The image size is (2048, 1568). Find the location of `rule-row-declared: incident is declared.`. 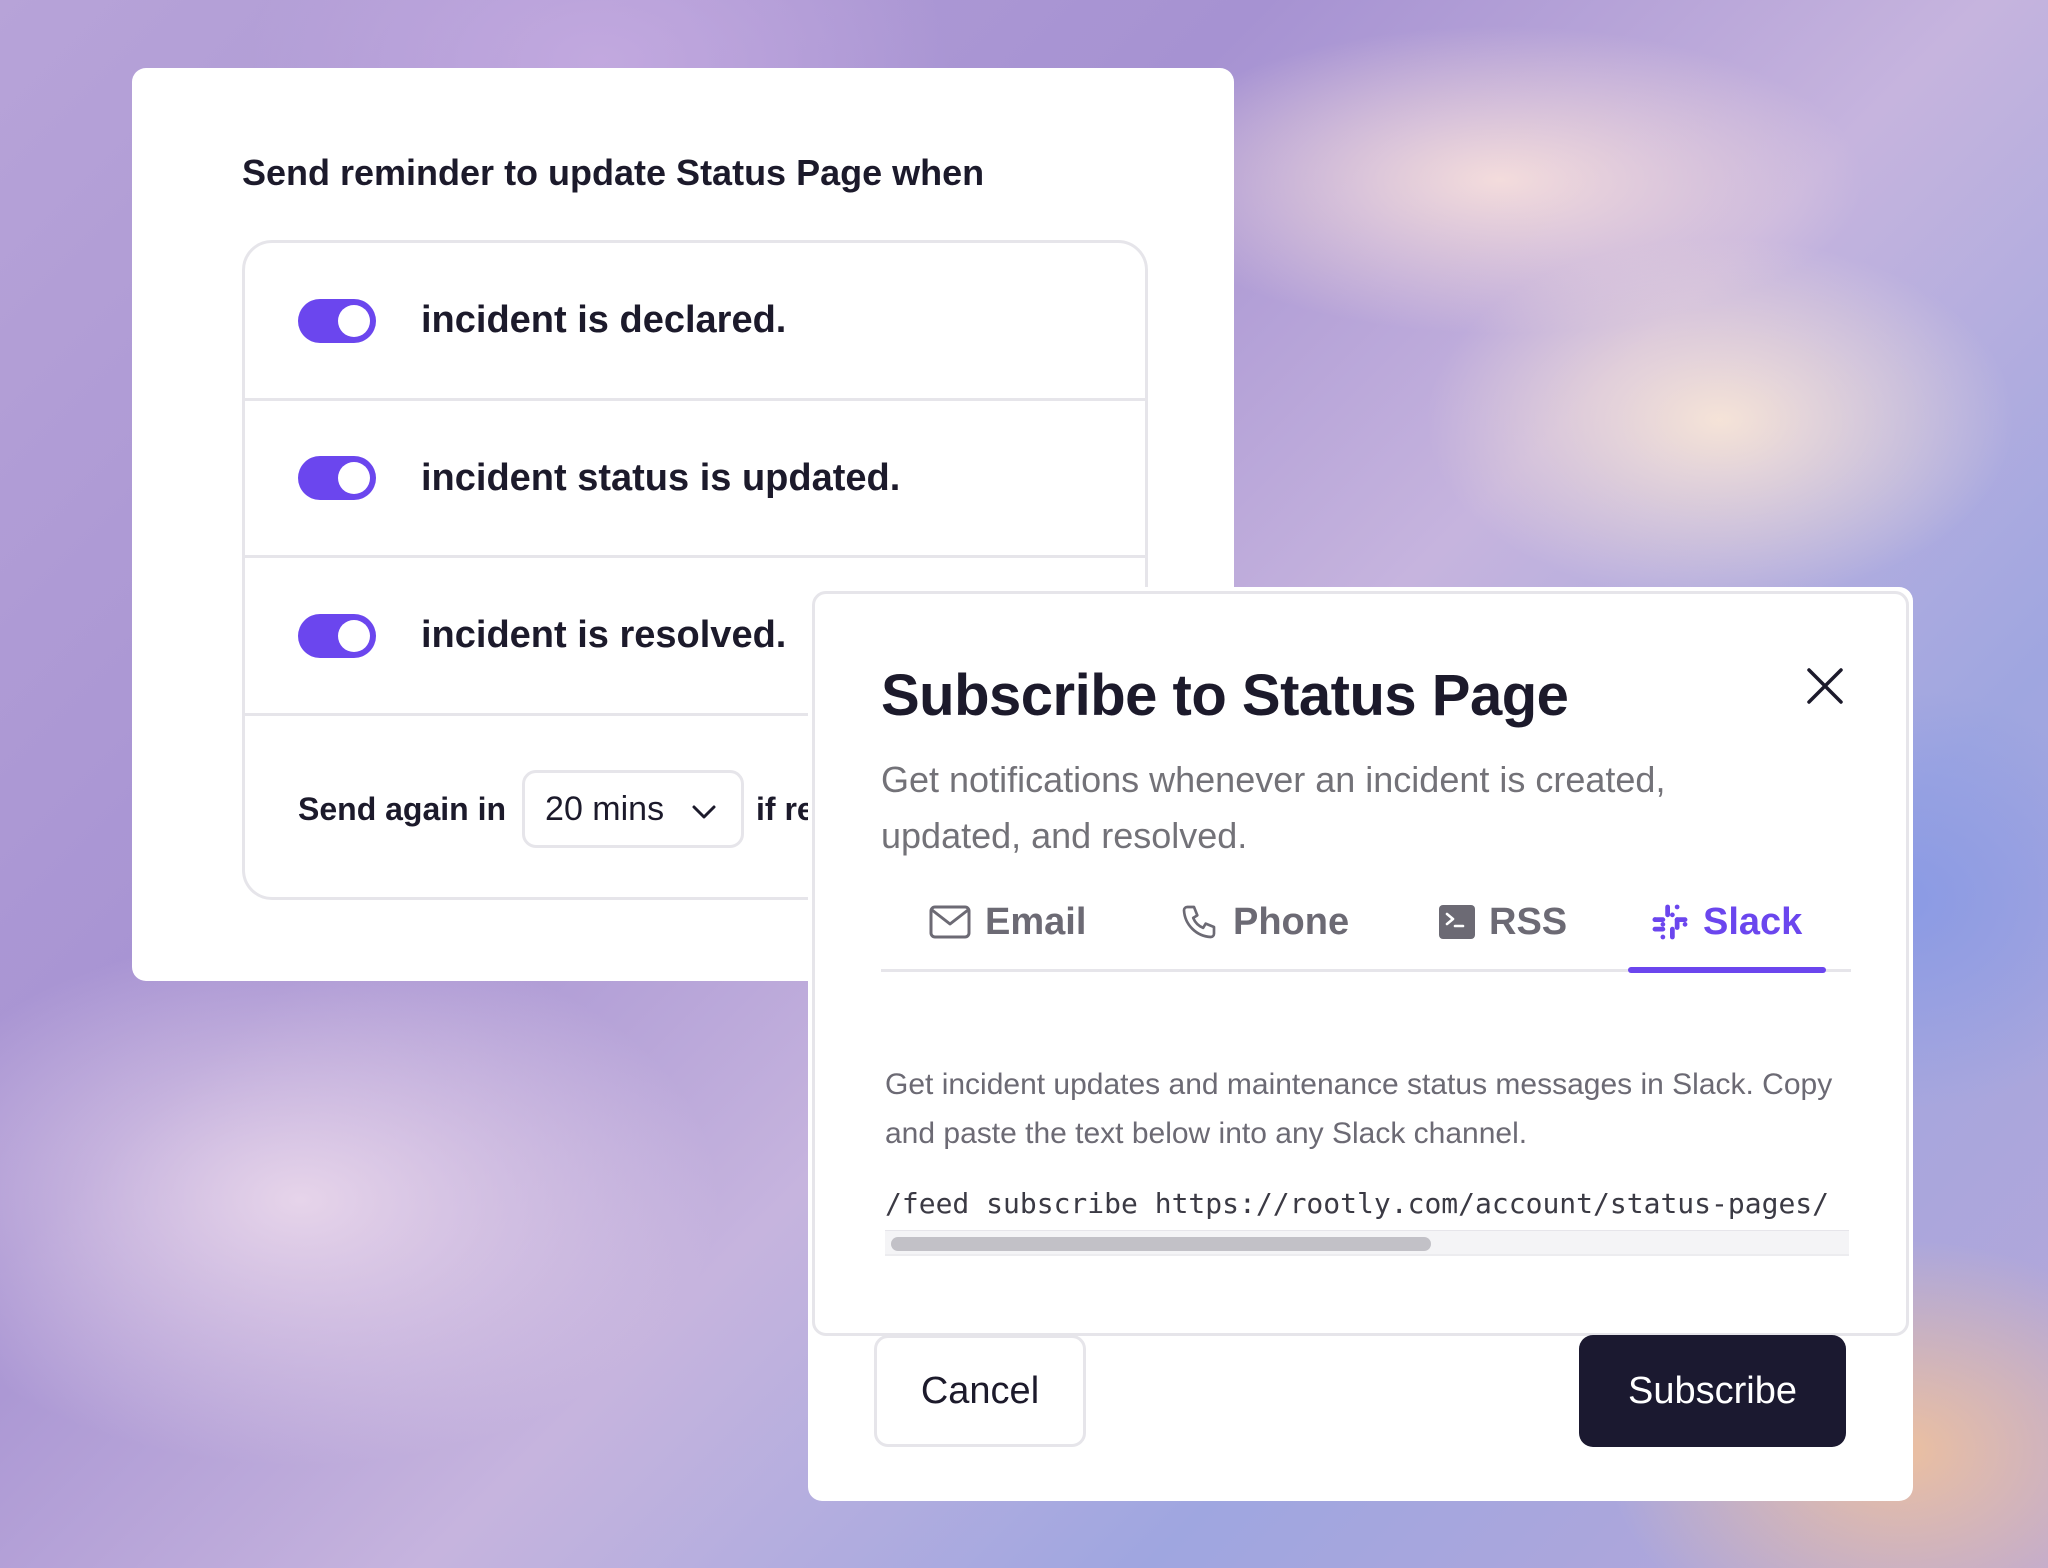

rule-row-declared: incident is declared. is located at coordinates (695, 322).